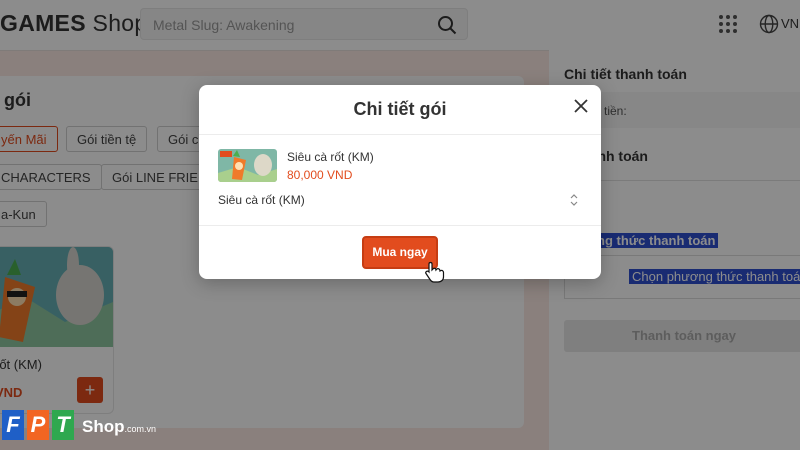 The image size is (800, 450). Describe the element at coordinates (261, 200) in the screenshot. I see `package-select: Siêu cà rốt (KM)` at that location.